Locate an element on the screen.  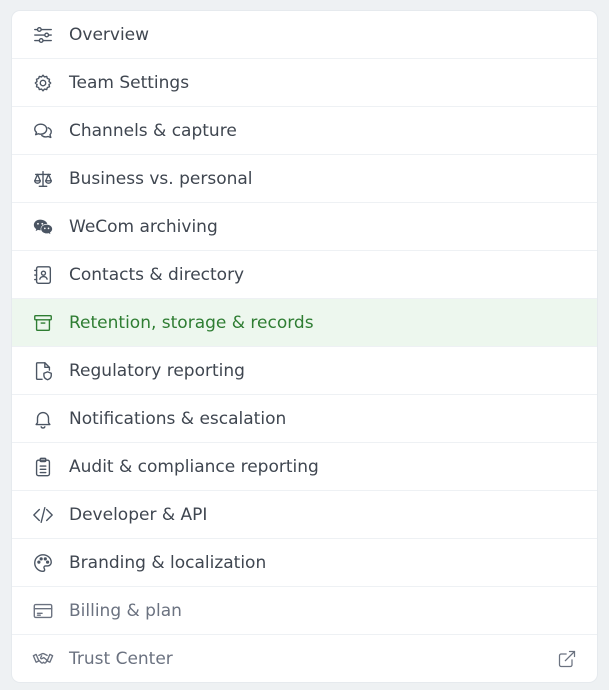
menu-item-label: Regulatory reporting is located at coordinates (157, 370).